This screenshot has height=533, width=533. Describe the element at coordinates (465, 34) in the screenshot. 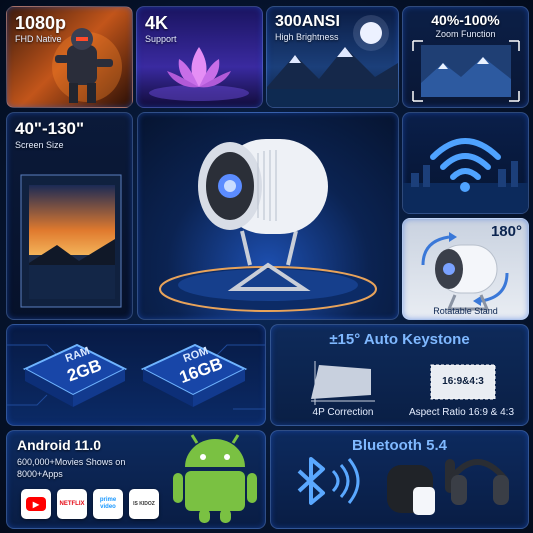

I see `tile-zoom-subtitle: Zoom Function` at that location.